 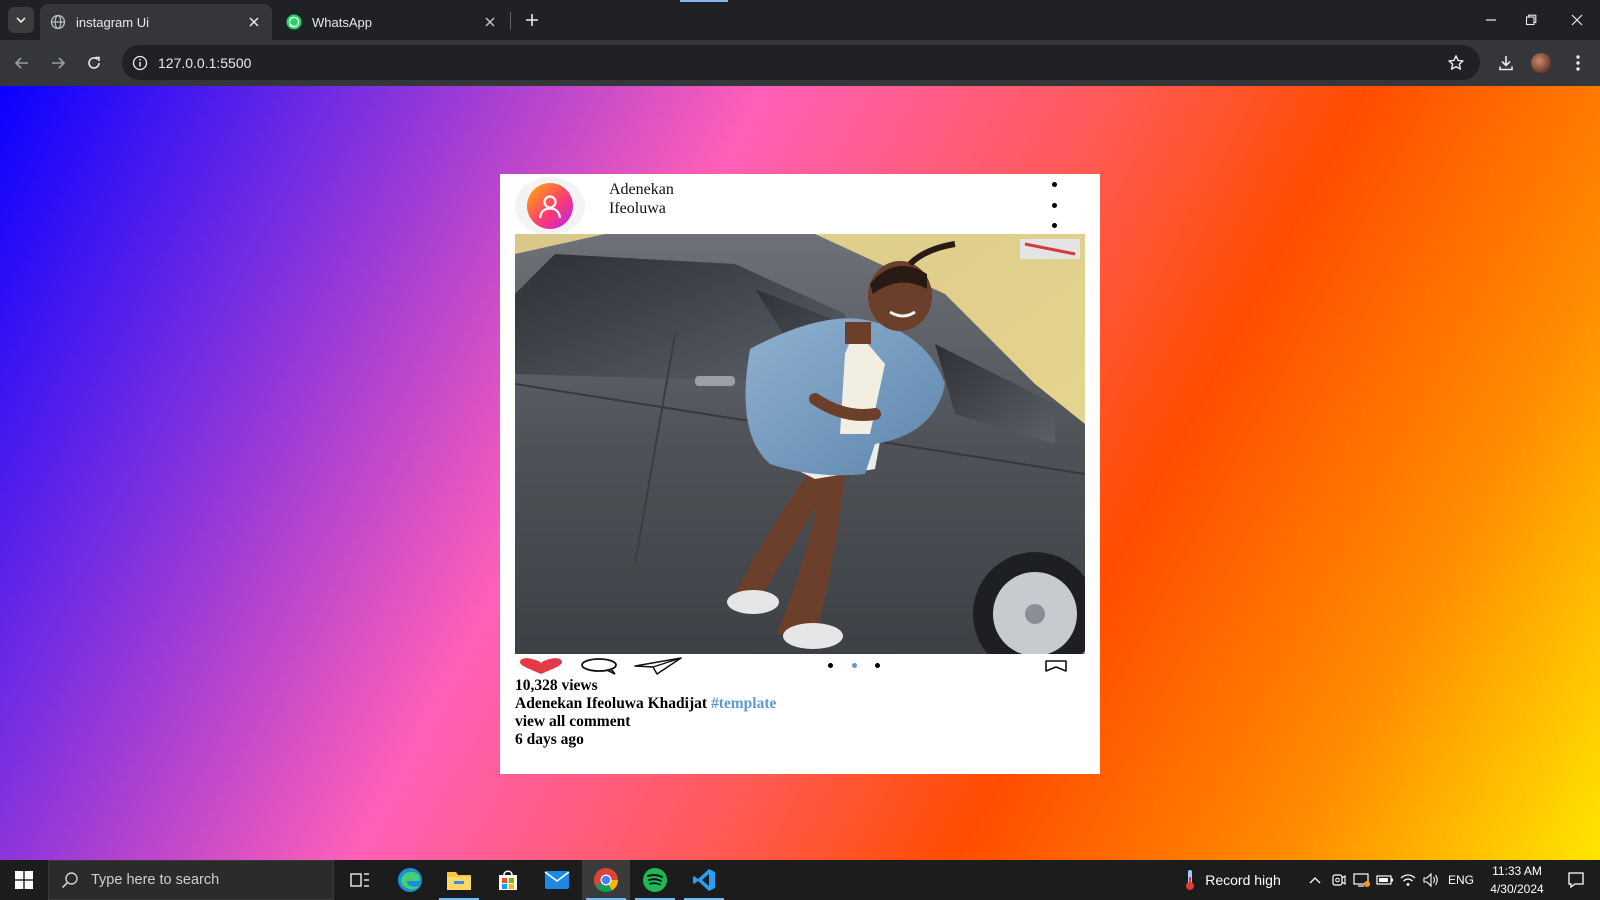 I want to click on browser-menu-button, so click(x=1578, y=63).